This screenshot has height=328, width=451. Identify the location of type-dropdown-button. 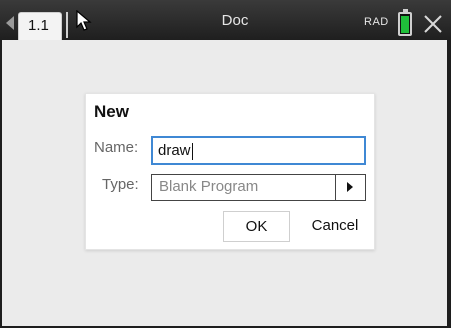
(350, 187).